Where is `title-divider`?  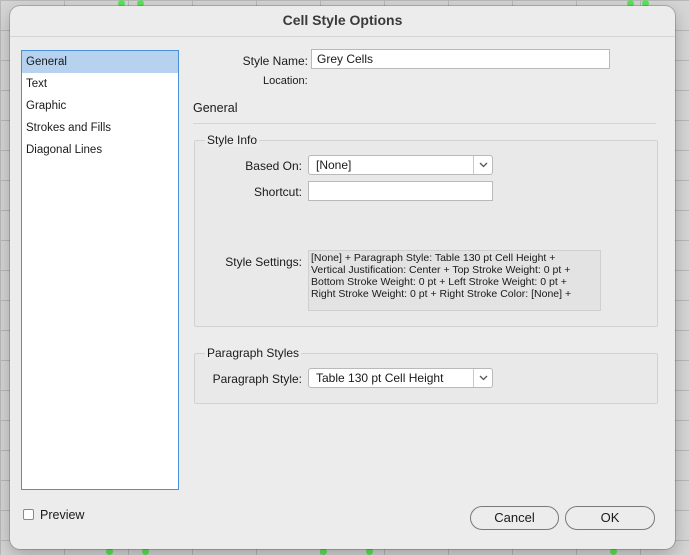
title-divider is located at coordinates (342, 36).